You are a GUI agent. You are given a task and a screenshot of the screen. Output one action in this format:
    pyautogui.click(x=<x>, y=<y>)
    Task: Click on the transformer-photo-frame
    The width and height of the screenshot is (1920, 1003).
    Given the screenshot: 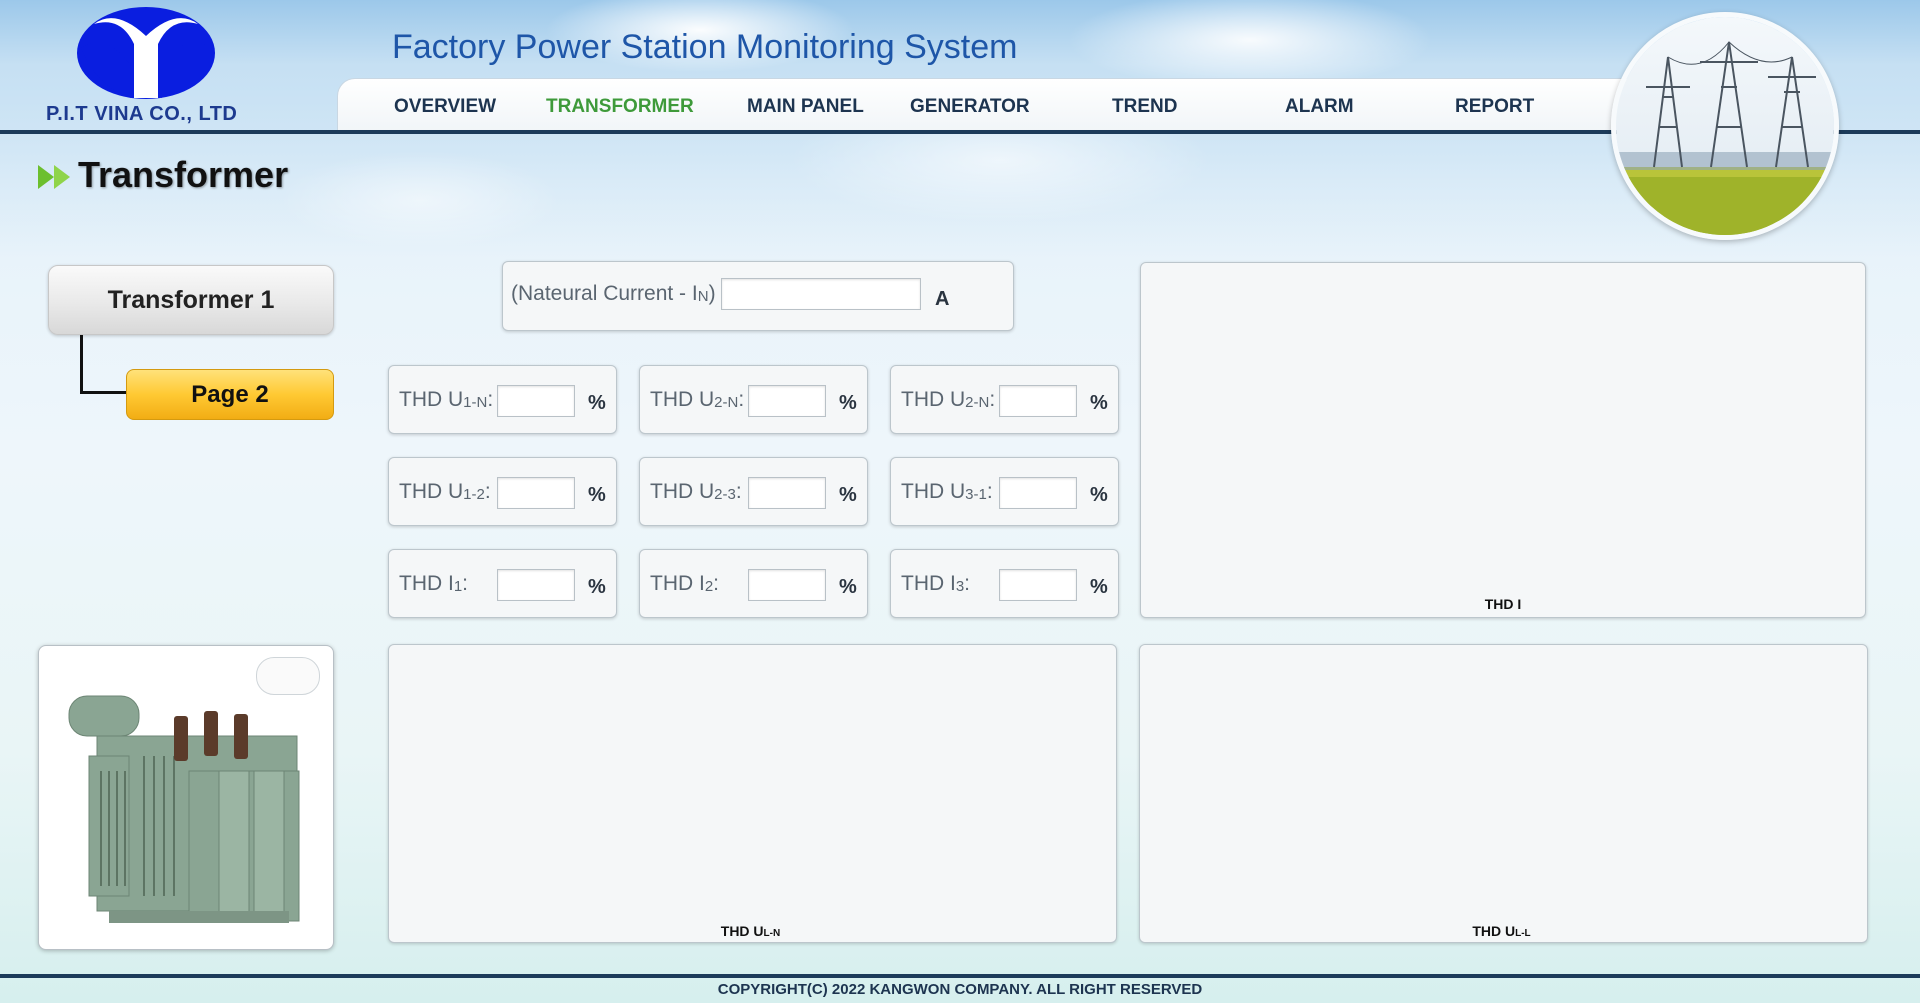 What is the action you would take?
    pyautogui.click(x=186, y=797)
    